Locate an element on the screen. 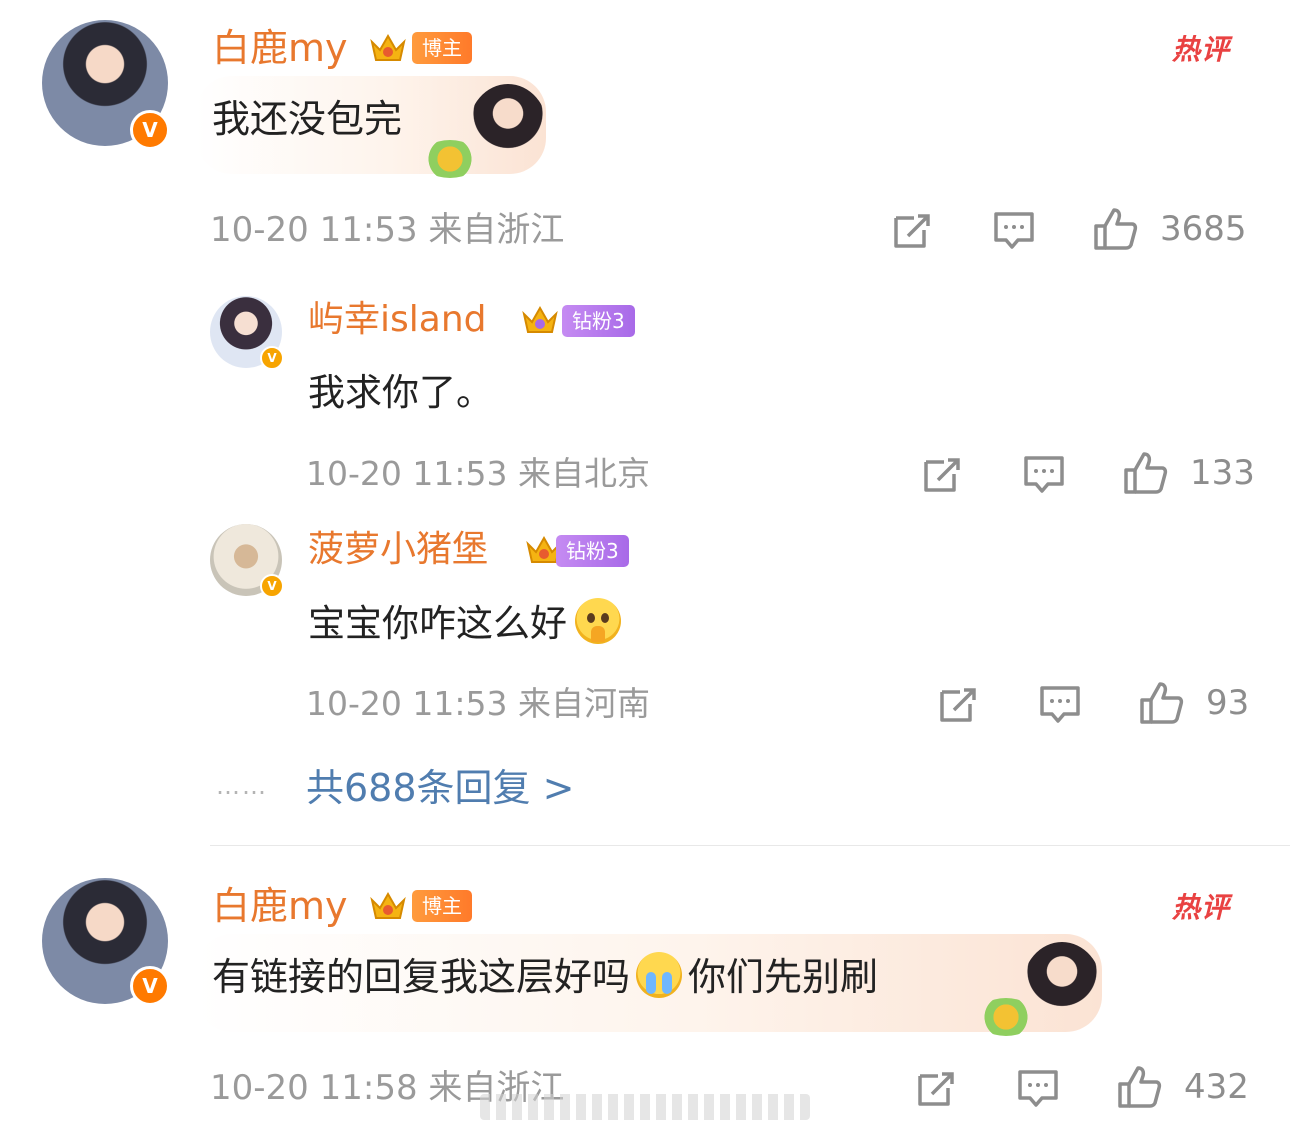  comment-text-before-emoji: 有链接的回复我这层好吗 is located at coordinates (421, 977).